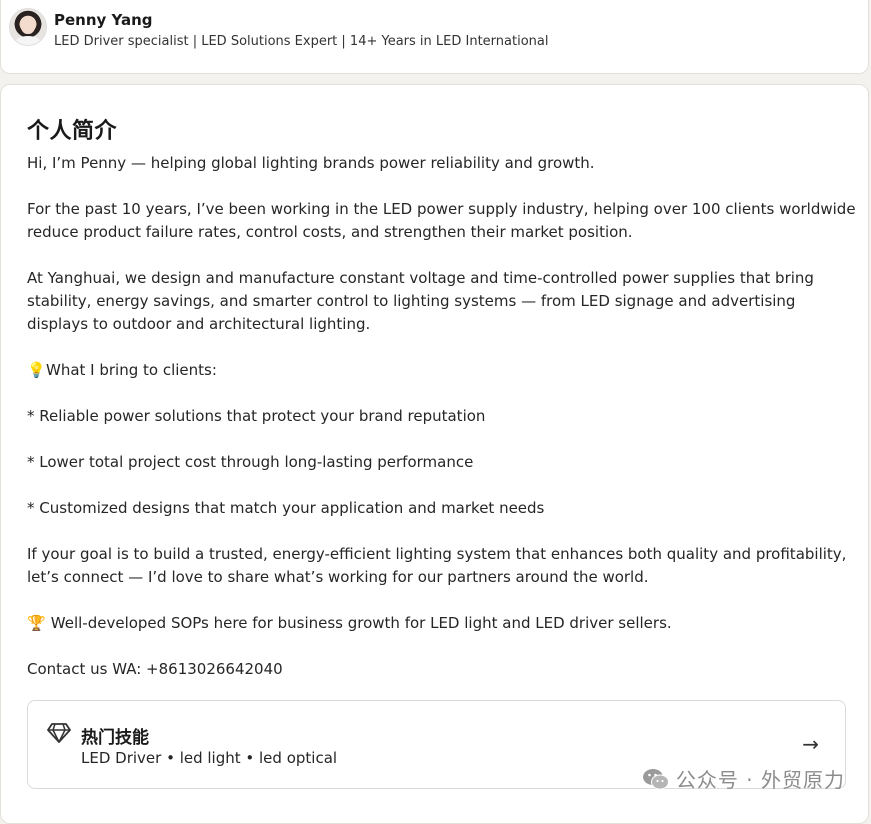 The height and width of the screenshot is (824, 871). Describe the element at coordinates (115, 738) in the screenshot. I see `skills-title: 热门技能` at that location.